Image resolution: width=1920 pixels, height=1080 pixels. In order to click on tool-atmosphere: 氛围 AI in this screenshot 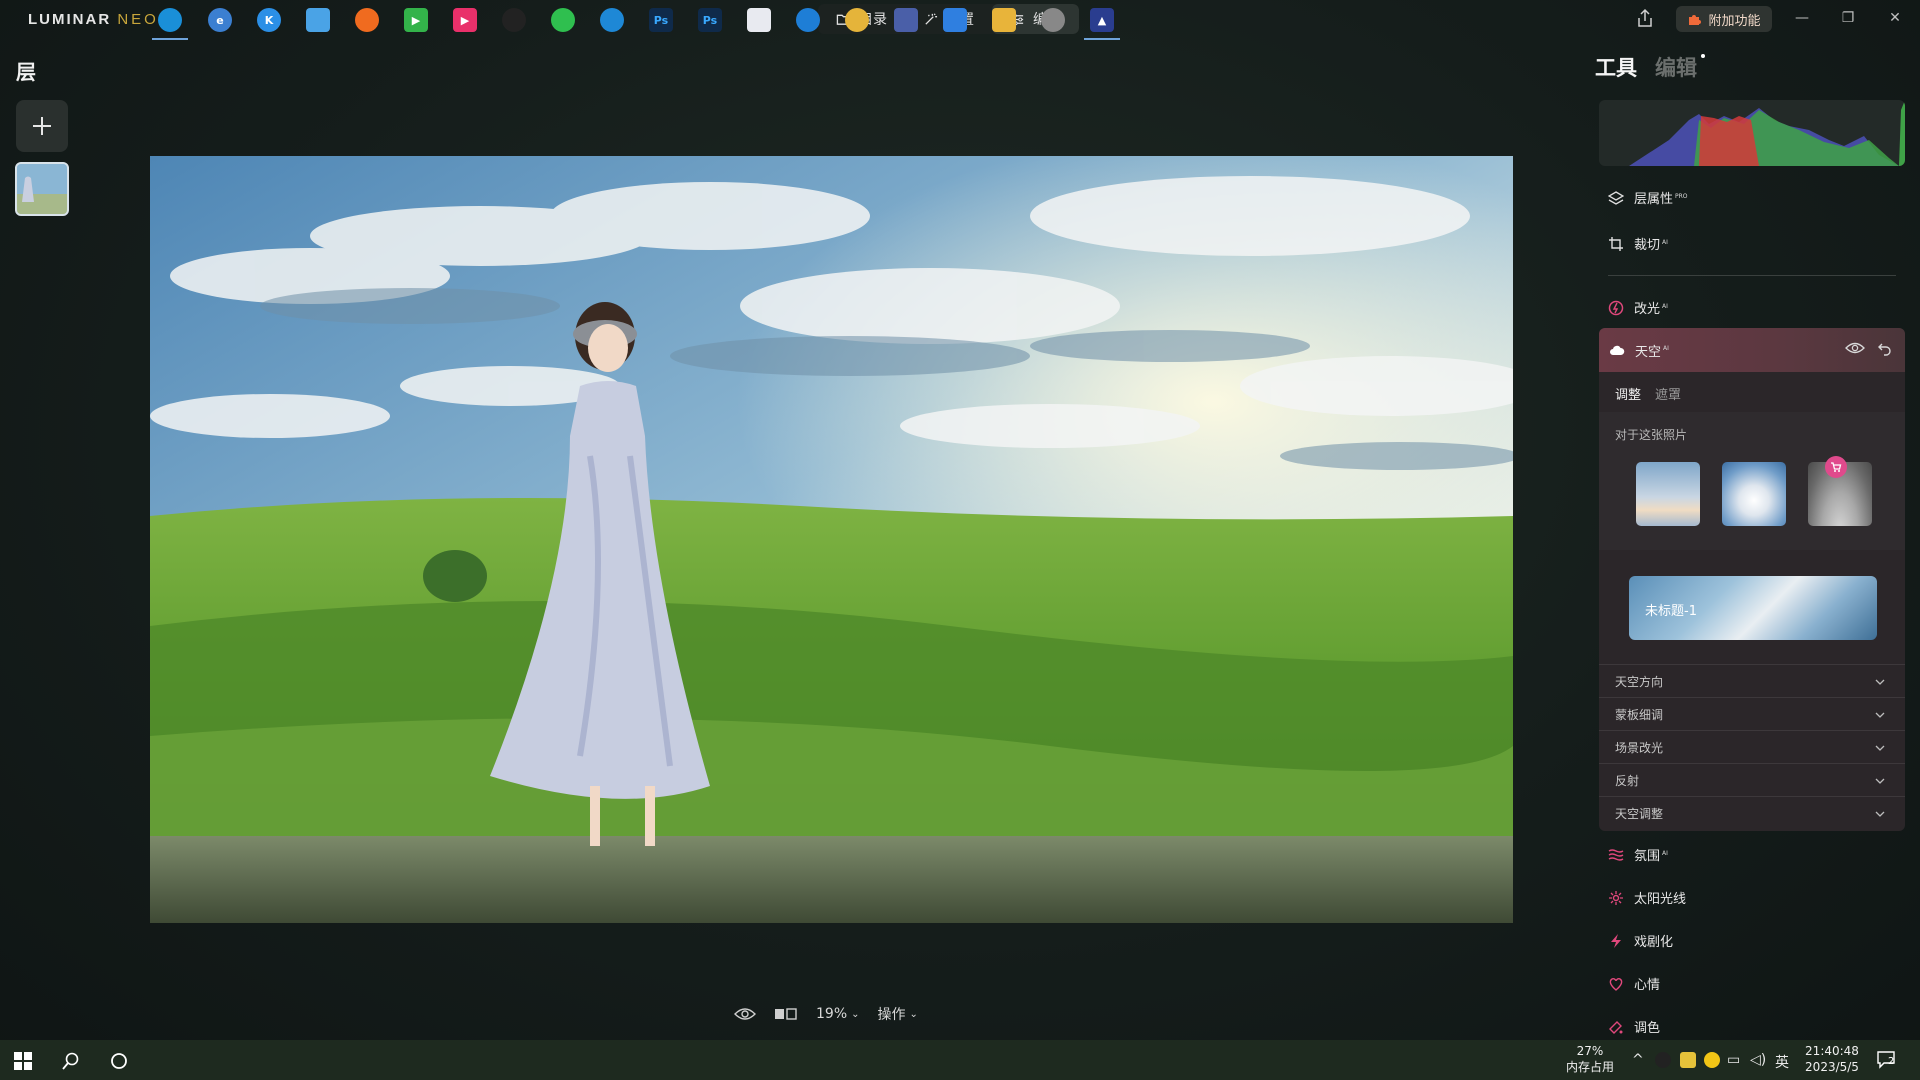, I will do `click(1638, 854)`.